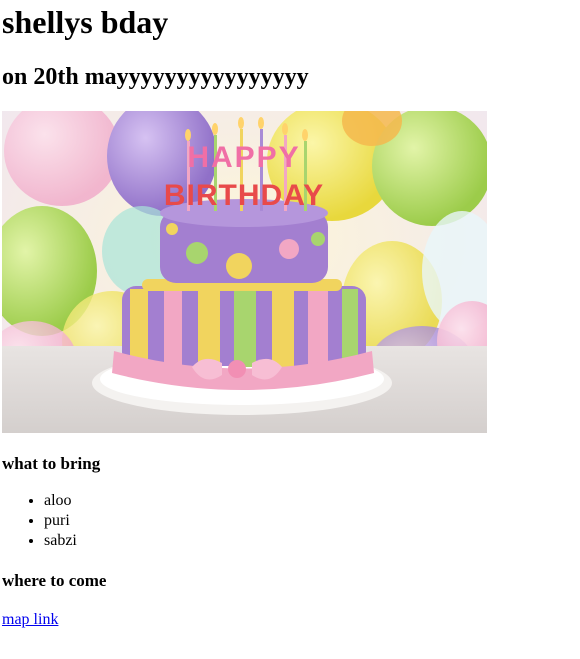  I want to click on bring-list: aloo puri sabzi, so click(290, 521).